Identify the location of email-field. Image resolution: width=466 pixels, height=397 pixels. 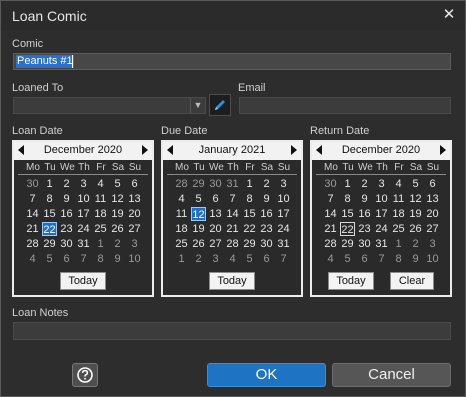
(345, 105).